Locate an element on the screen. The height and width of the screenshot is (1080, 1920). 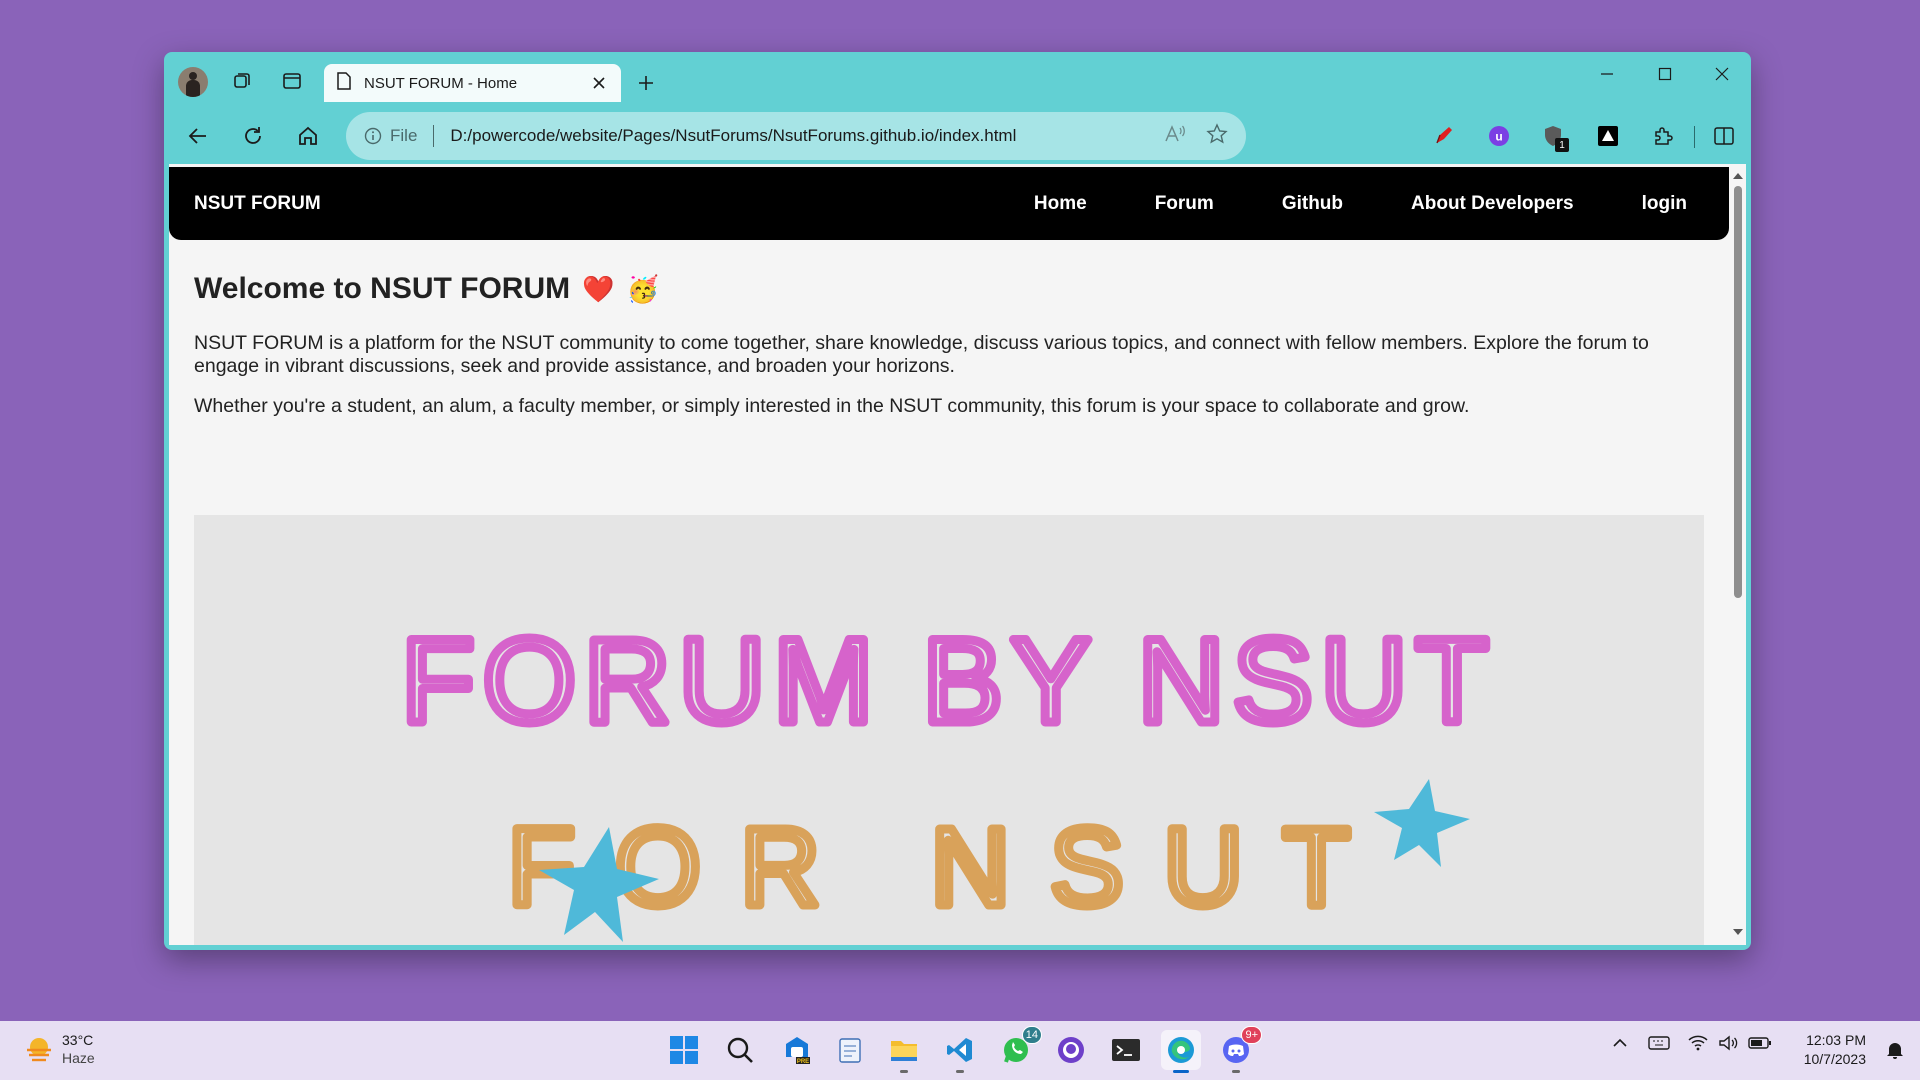
scroll-up-arrow-icon is located at coordinates (1738, 176).